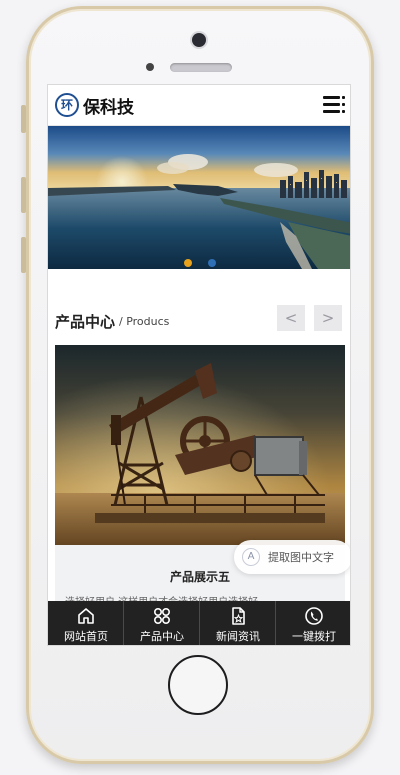  I want to click on hamburger-menu-icon, so click(334, 105).